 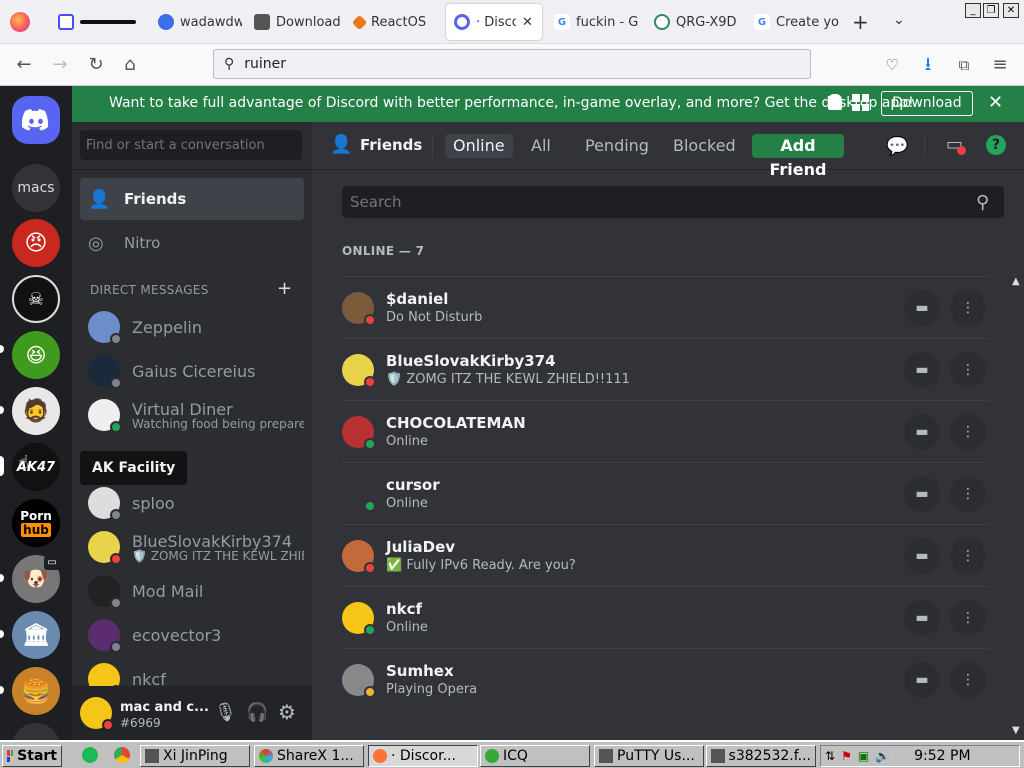 I want to click on server-hub-icon: Porn hub, so click(x=36, y=523).